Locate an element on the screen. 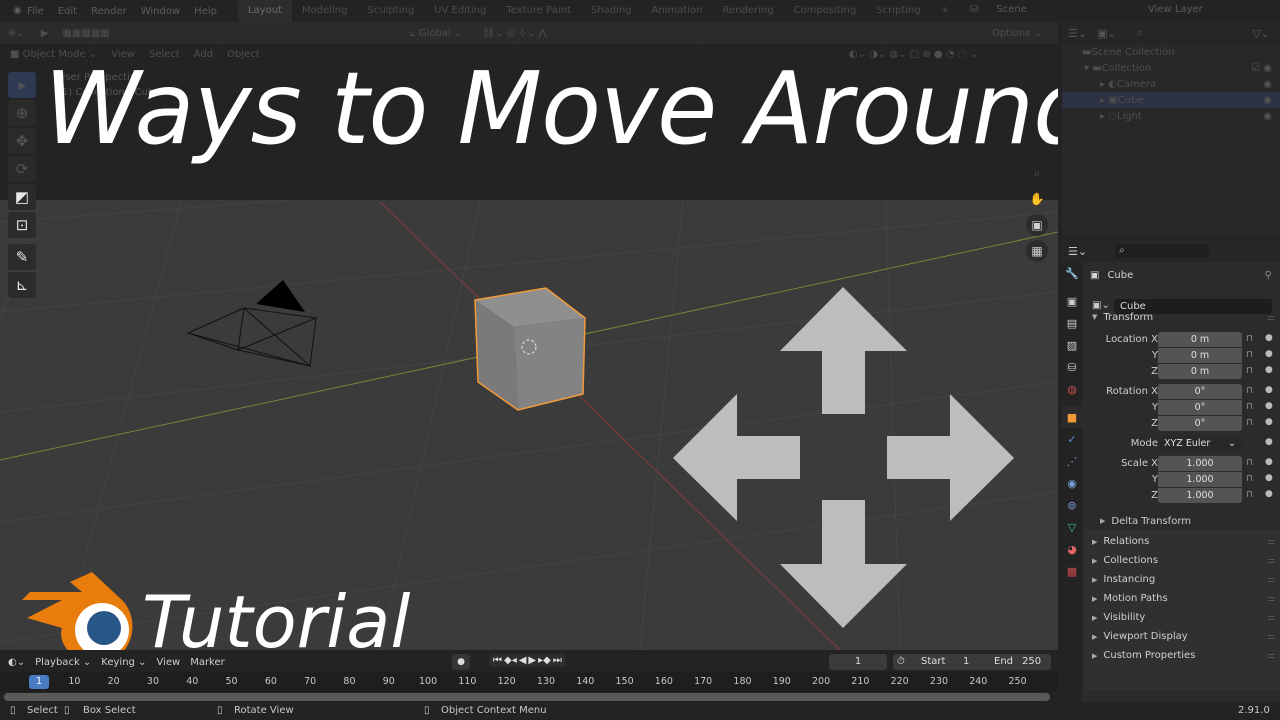  outliner-row-collection: ▾ ▬ Collection ☑ ◉ is located at coordinates (1171, 68).